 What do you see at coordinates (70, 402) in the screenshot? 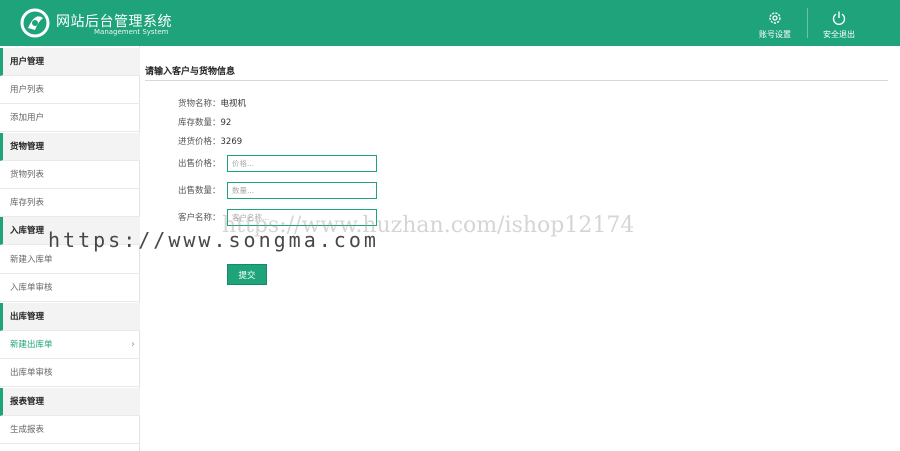
I see `sidebar-section-reports: 报表管理` at bounding box center [70, 402].